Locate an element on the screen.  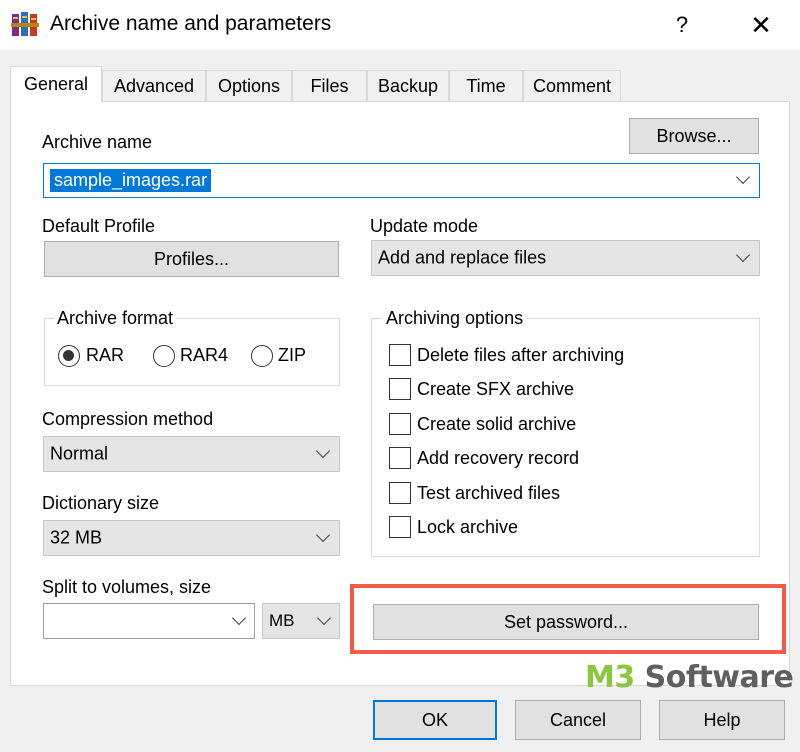
close-icon: ✕ is located at coordinates (761, 25).